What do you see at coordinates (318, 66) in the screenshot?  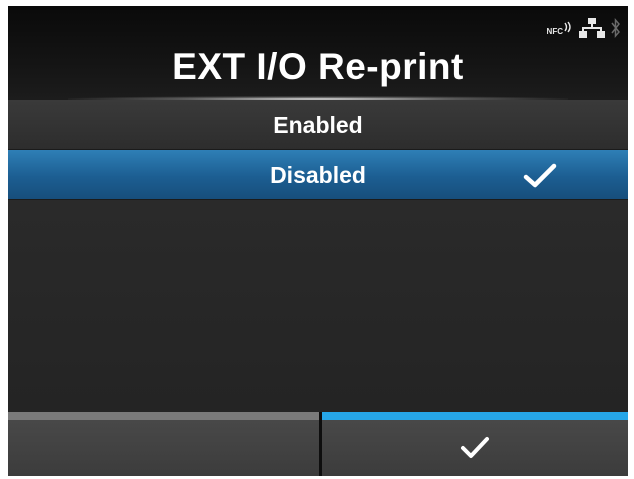 I see `page-title: EXT I/O Re-print` at bounding box center [318, 66].